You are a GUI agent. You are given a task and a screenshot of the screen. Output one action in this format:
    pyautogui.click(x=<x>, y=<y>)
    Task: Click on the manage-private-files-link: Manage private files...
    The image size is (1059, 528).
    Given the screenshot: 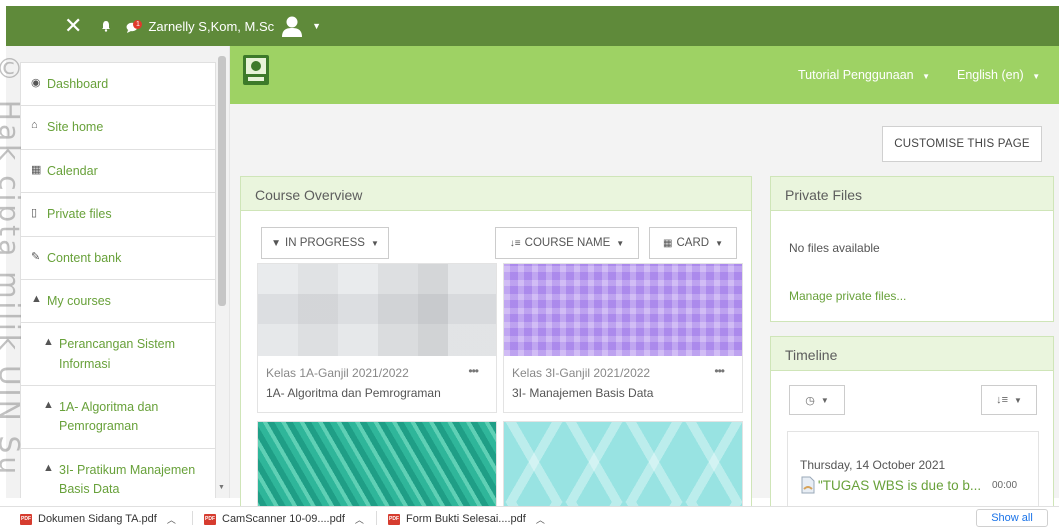 What is the action you would take?
    pyautogui.click(x=847, y=296)
    